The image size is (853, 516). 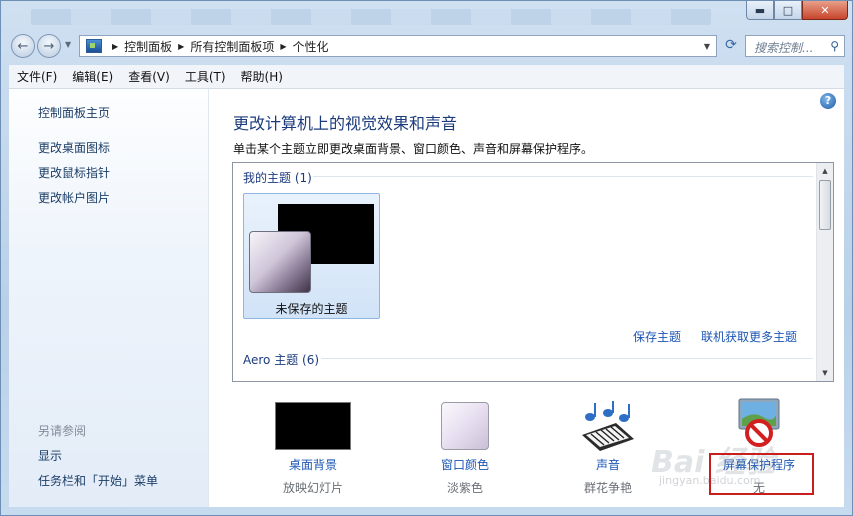 I want to click on menu-file: 文件(F), so click(x=37, y=76).